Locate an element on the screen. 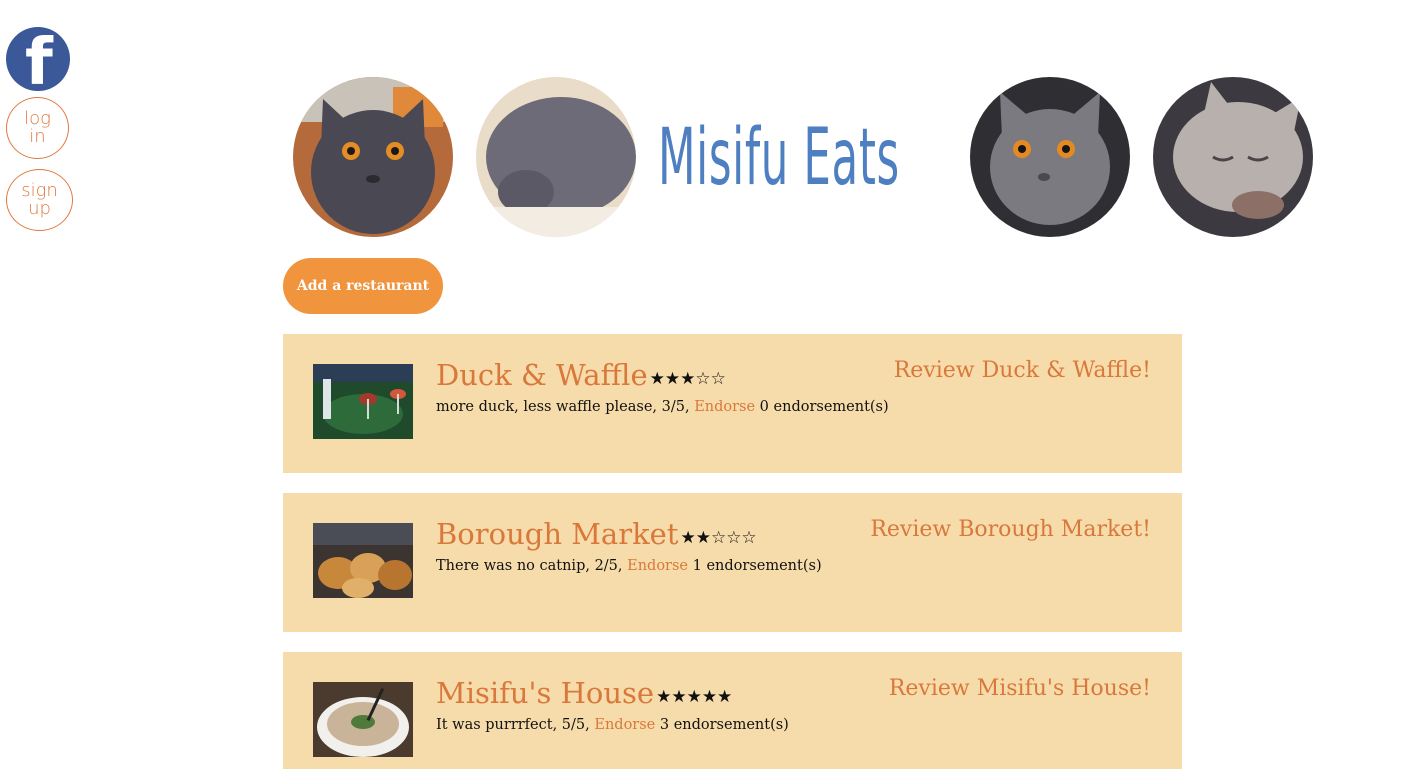  star-rating: ★★★★★ is located at coordinates (694, 697).